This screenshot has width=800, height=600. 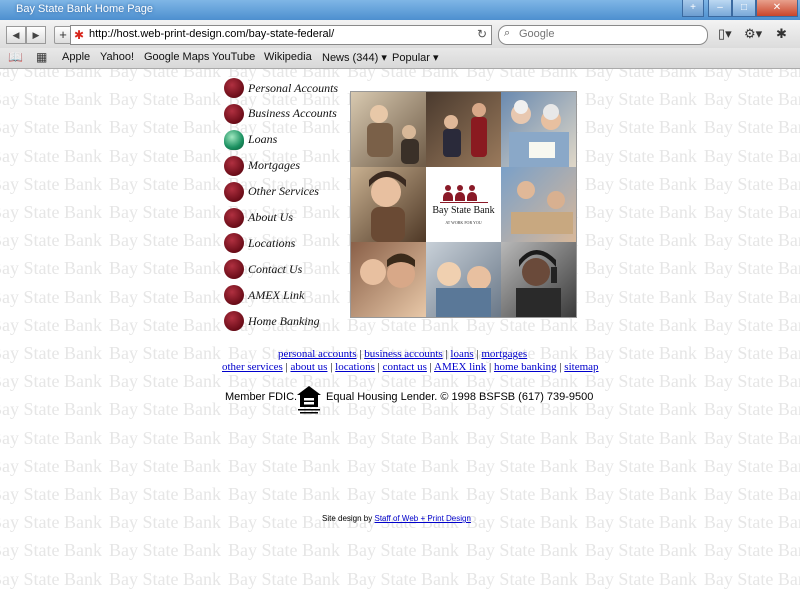 I want to click on nav-item-business-accounts: Business Accounts, so click(x=280, y=114).